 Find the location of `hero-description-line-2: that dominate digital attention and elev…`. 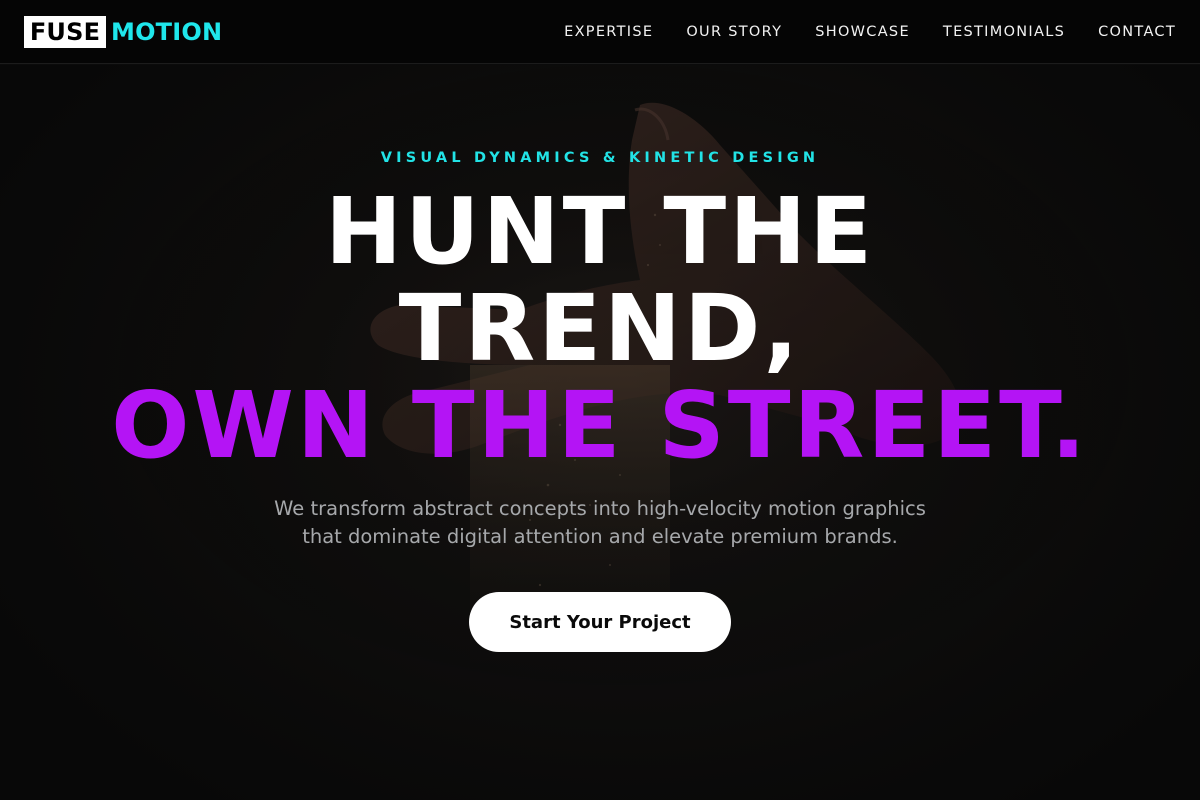

hero-description-line-2: that dominate digital attention and elev… is located at coordinates (600, 536).